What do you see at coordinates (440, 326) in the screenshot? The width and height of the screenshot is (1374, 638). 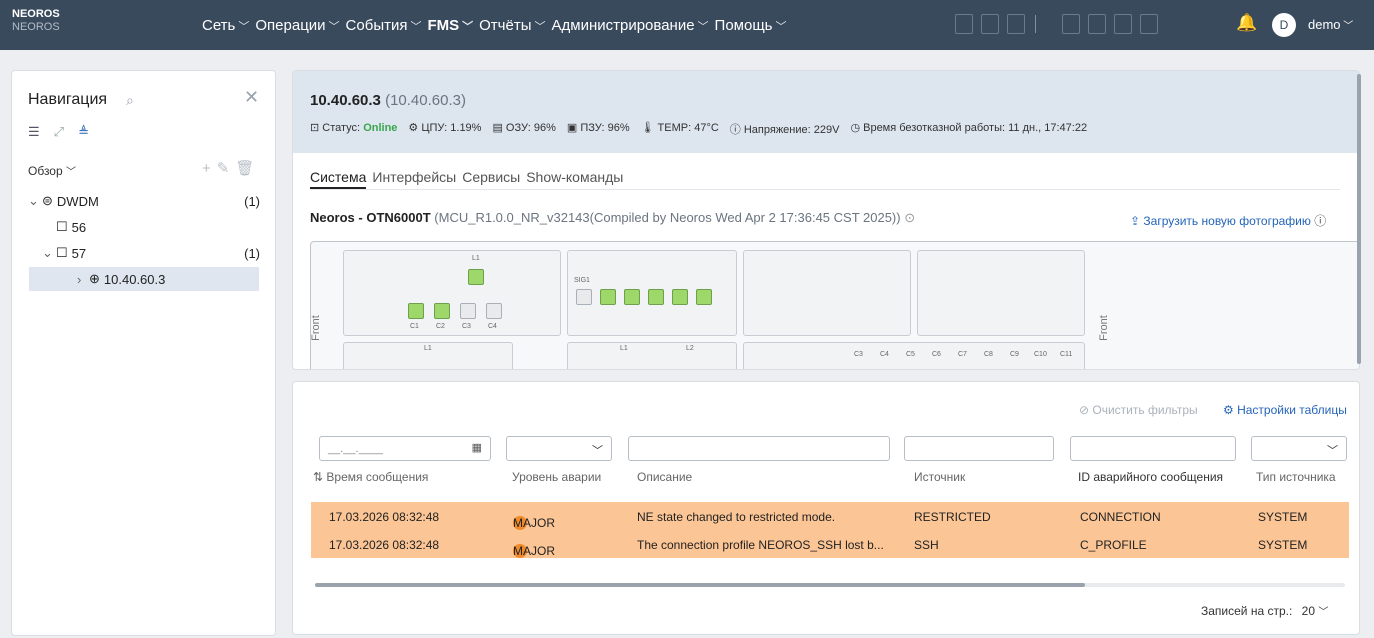 I see `port-label: C2` at bounding box center [440, 326].